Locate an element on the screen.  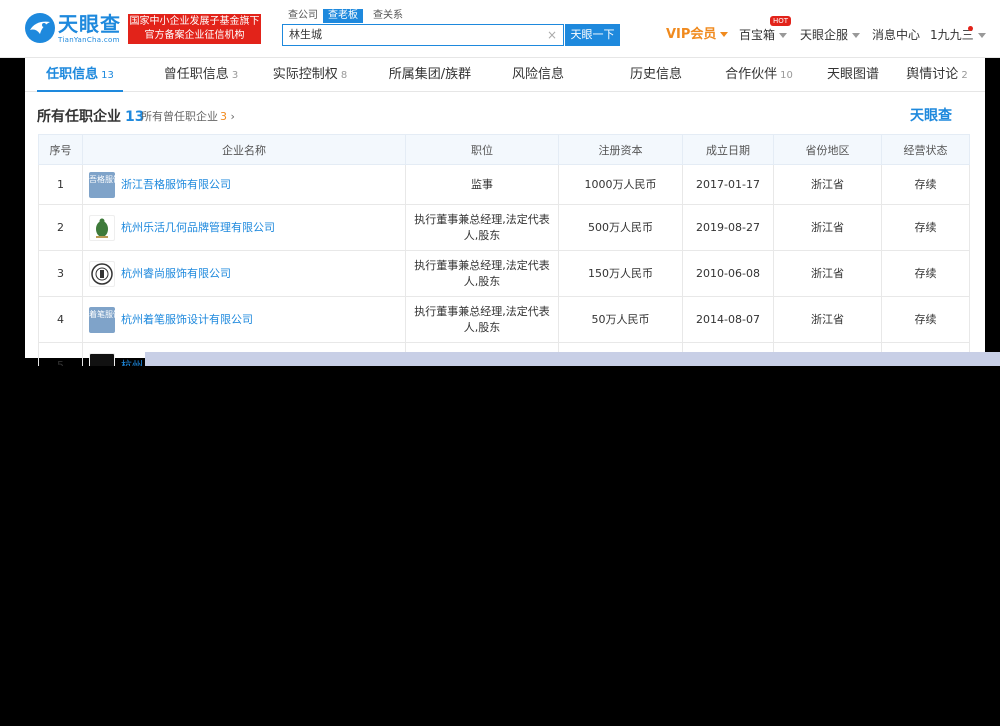
tab-count: 2 is located at coordinates (964, 75).